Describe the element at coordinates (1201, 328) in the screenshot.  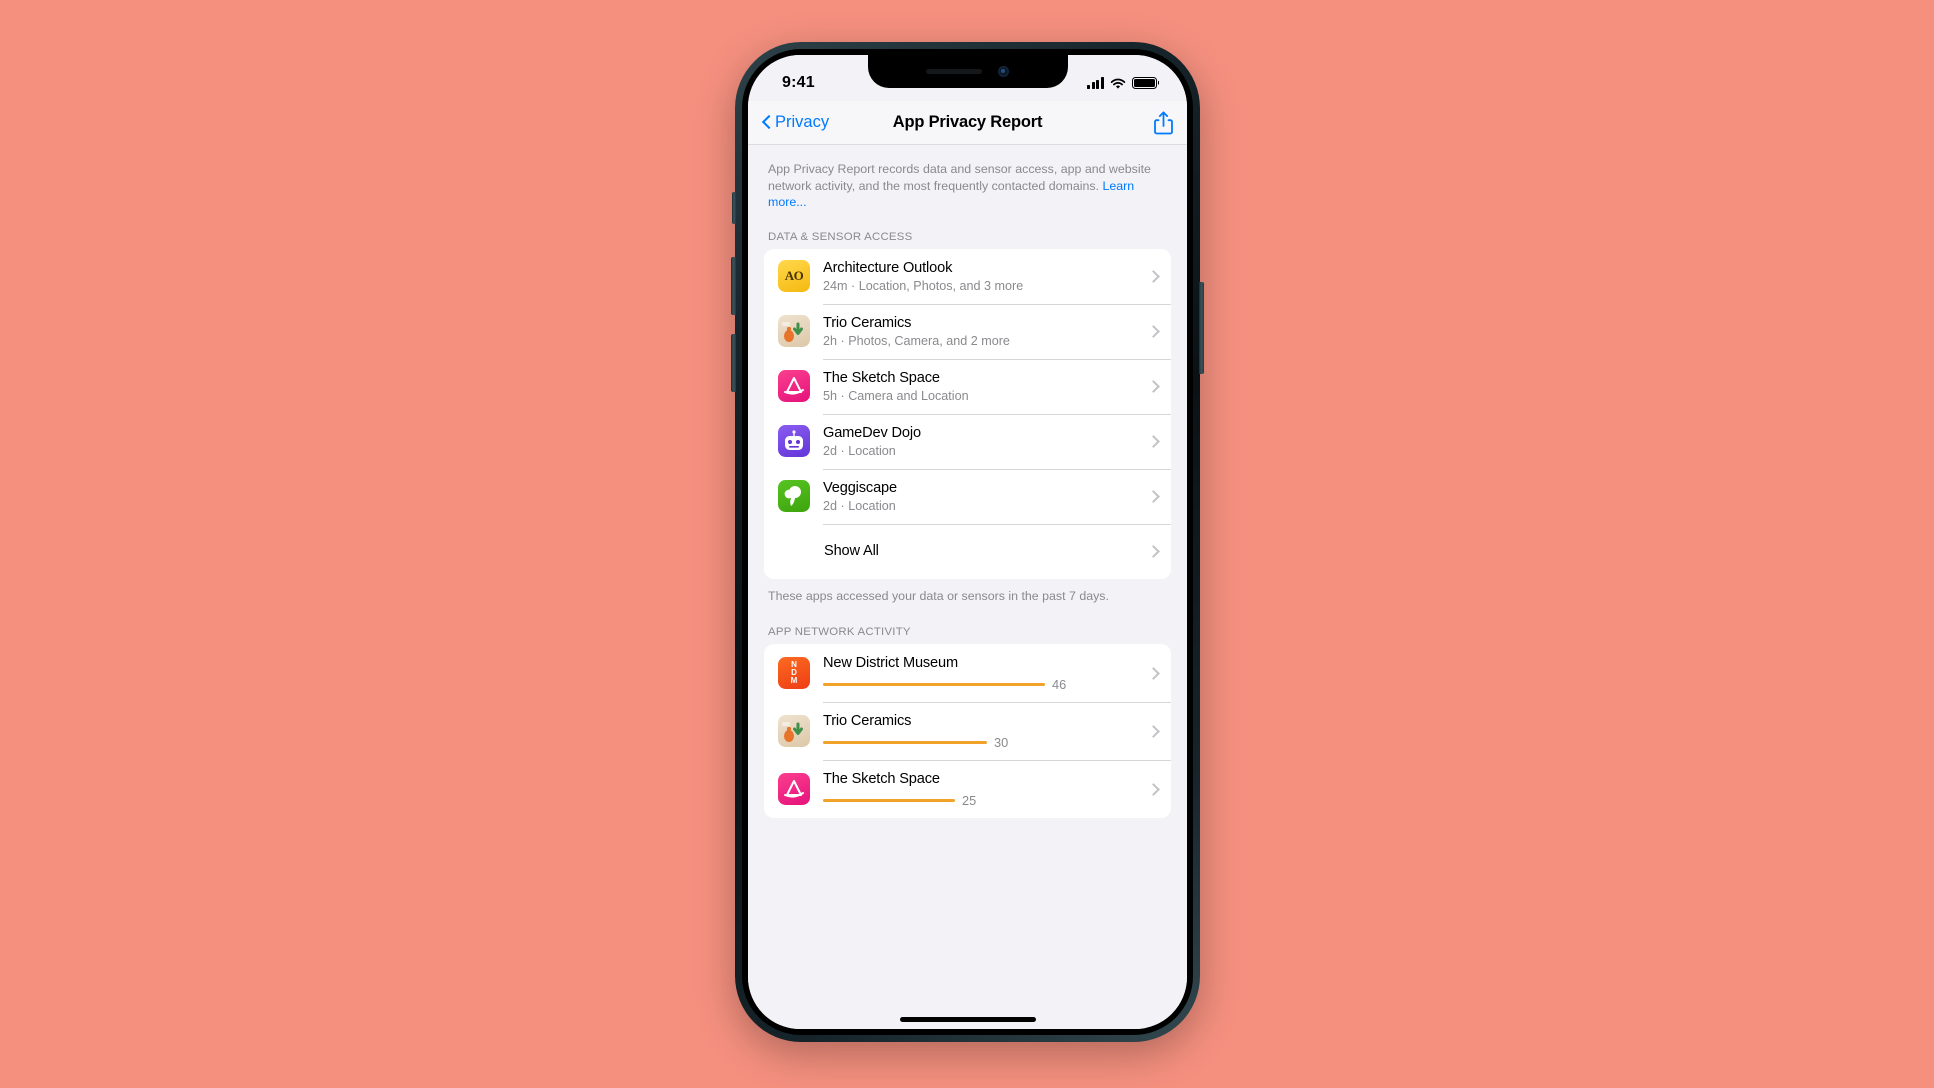
I see `power-button` at that location.